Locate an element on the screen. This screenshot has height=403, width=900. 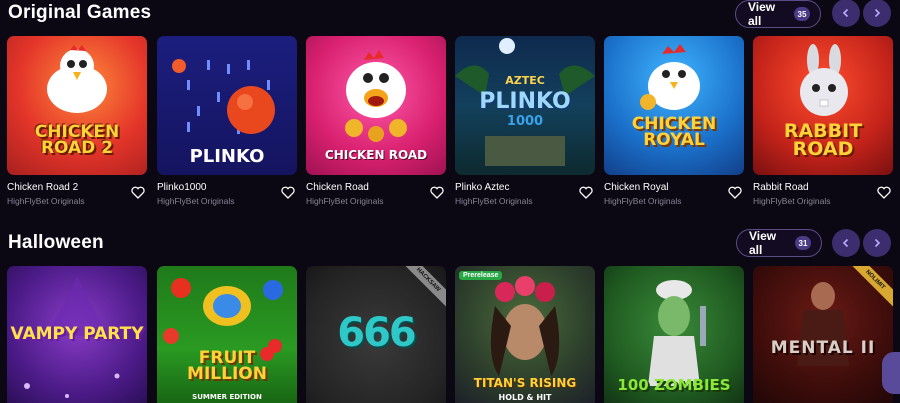
game-logo-text: 100 ZOMBIES is located at coordinates (674, 385).